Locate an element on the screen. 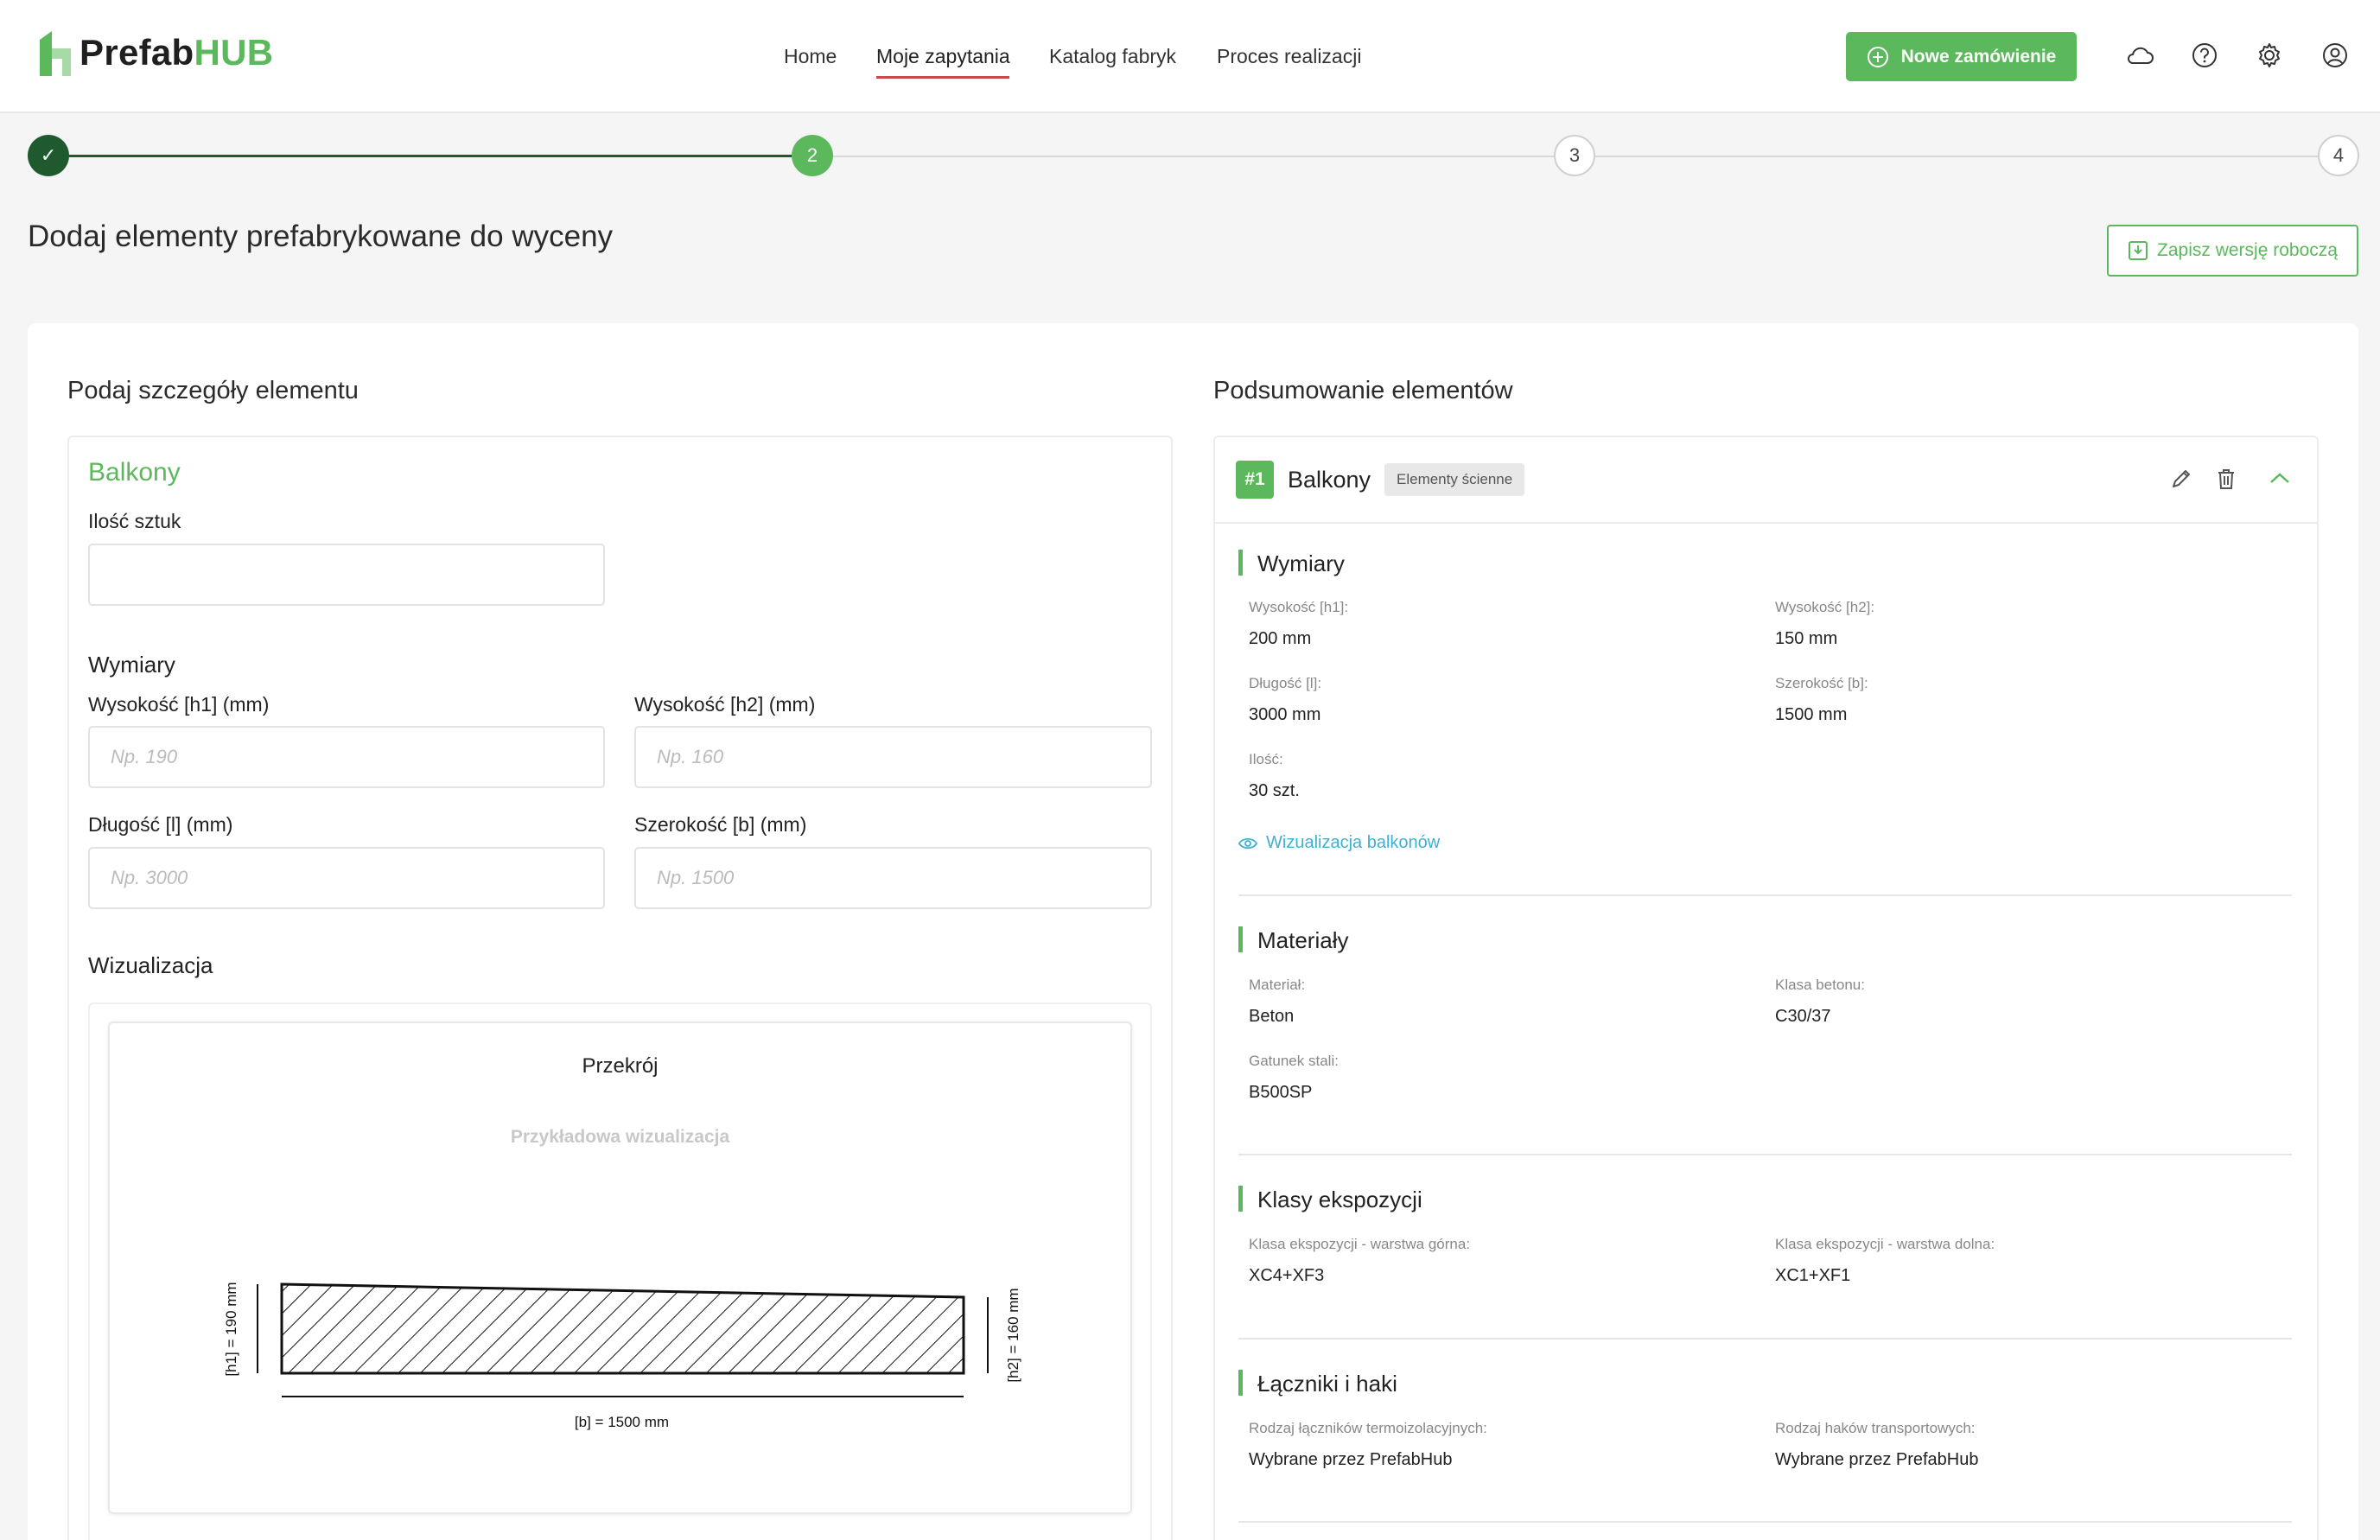 This screenshot has height=1540, width=2380. step-3: 3 is located at coordinates (1575, 155).